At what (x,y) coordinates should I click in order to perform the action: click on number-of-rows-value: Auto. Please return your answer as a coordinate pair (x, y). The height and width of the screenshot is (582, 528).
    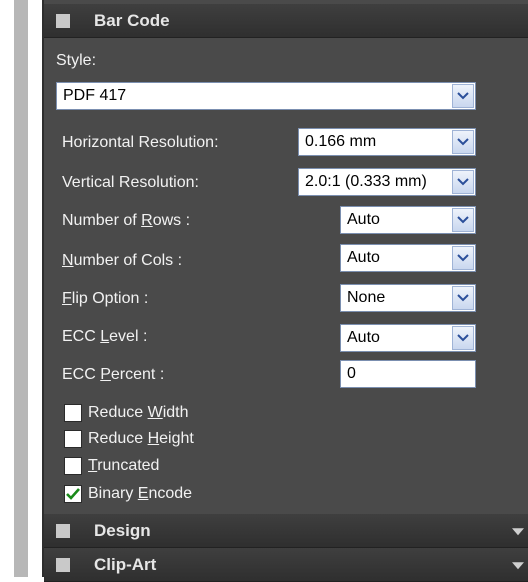
    Looking at the image, I should click on (363, 219).